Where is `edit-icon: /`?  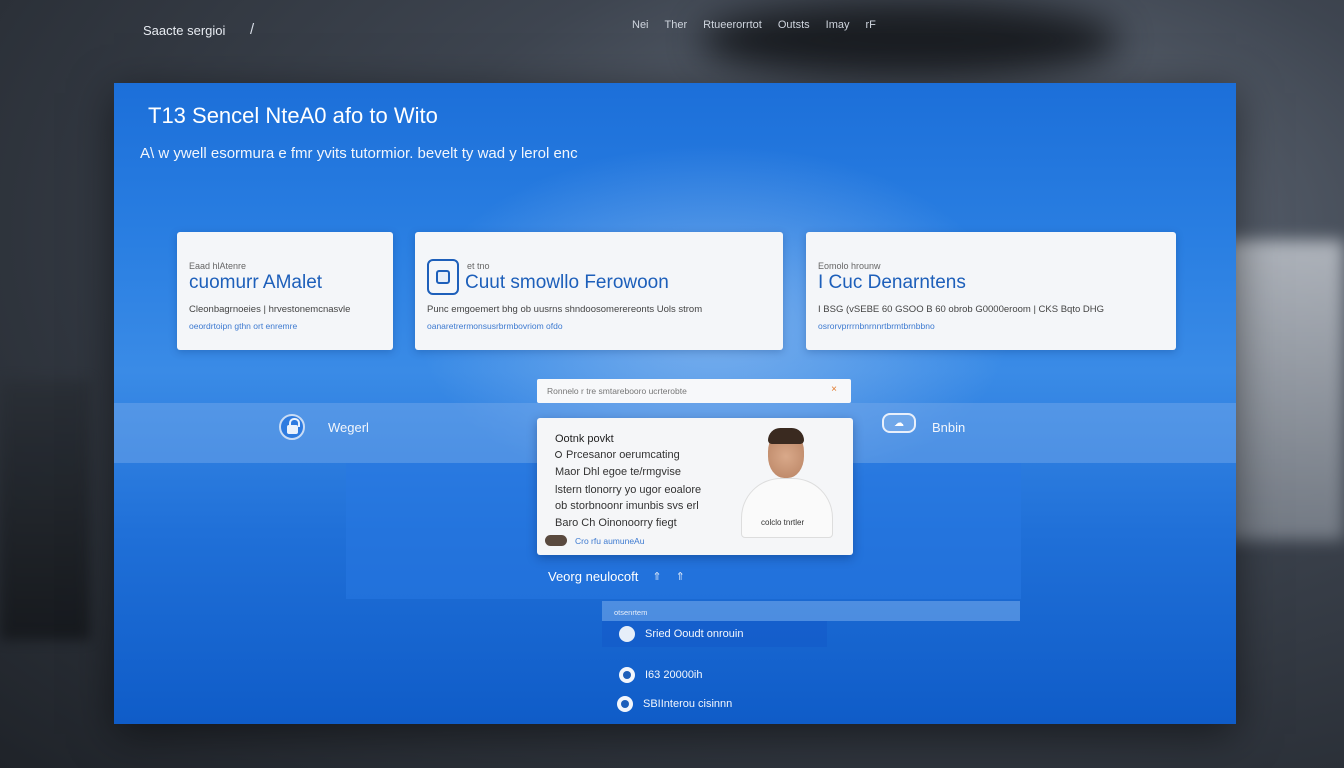
edit-icon: / is located at coordinates (252, 29).